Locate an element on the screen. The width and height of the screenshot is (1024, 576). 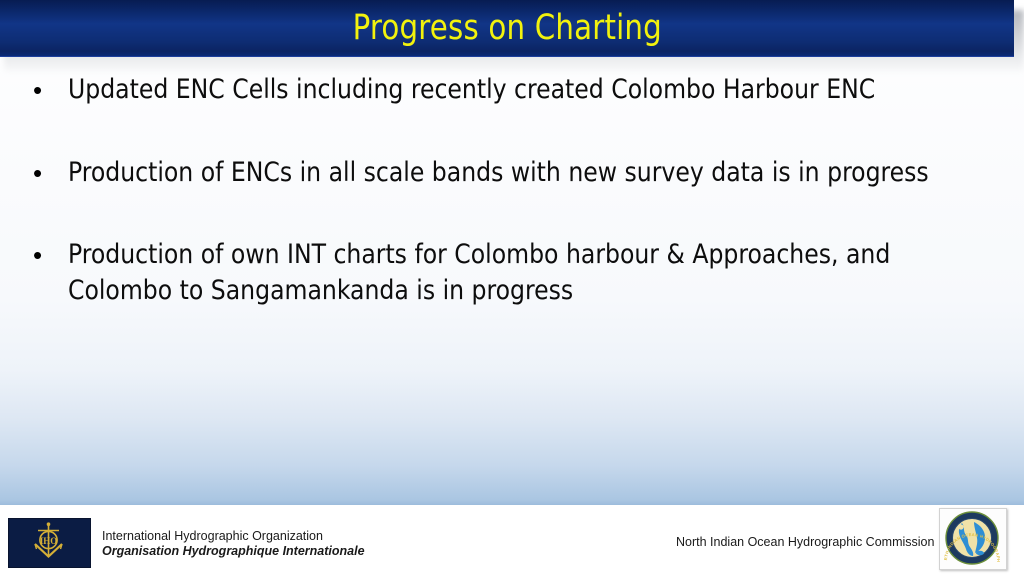
svg-text: IHO is located at coordinates (49, 541).